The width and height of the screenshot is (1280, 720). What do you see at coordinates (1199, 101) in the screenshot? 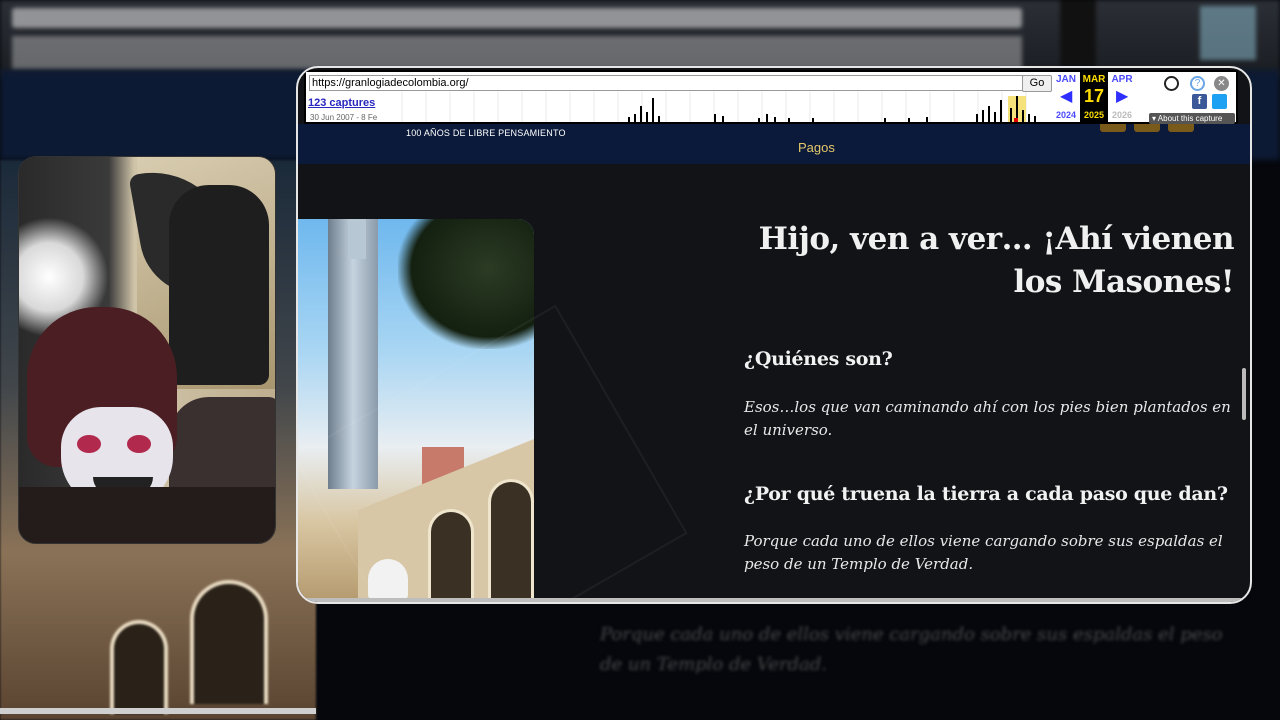
I see `facebook-icon: f` at bounding box center [1199, 101].